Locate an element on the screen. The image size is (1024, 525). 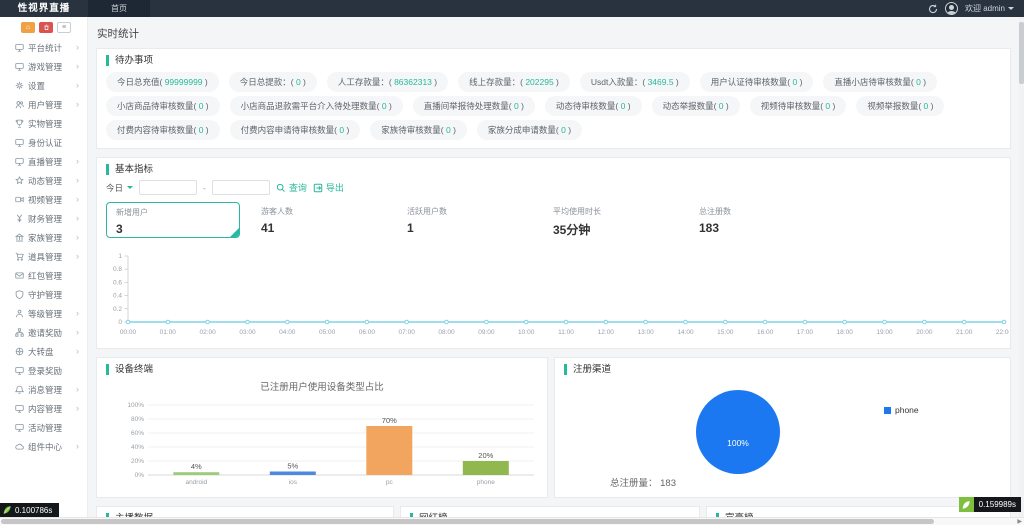
svg-text: 18:00 is located at coordinates (845, 332).